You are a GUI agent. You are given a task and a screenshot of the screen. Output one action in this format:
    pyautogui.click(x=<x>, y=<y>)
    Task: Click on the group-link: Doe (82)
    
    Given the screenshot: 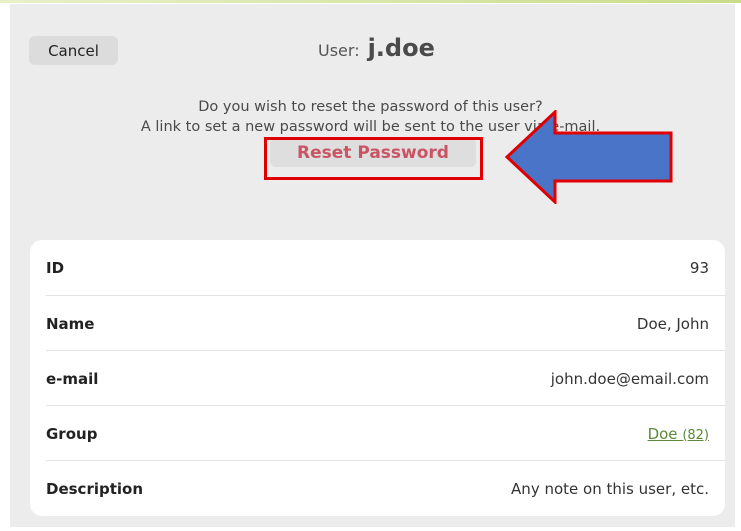 What is the action you would take?
    pyautogui.click(x=678, y=434)
    